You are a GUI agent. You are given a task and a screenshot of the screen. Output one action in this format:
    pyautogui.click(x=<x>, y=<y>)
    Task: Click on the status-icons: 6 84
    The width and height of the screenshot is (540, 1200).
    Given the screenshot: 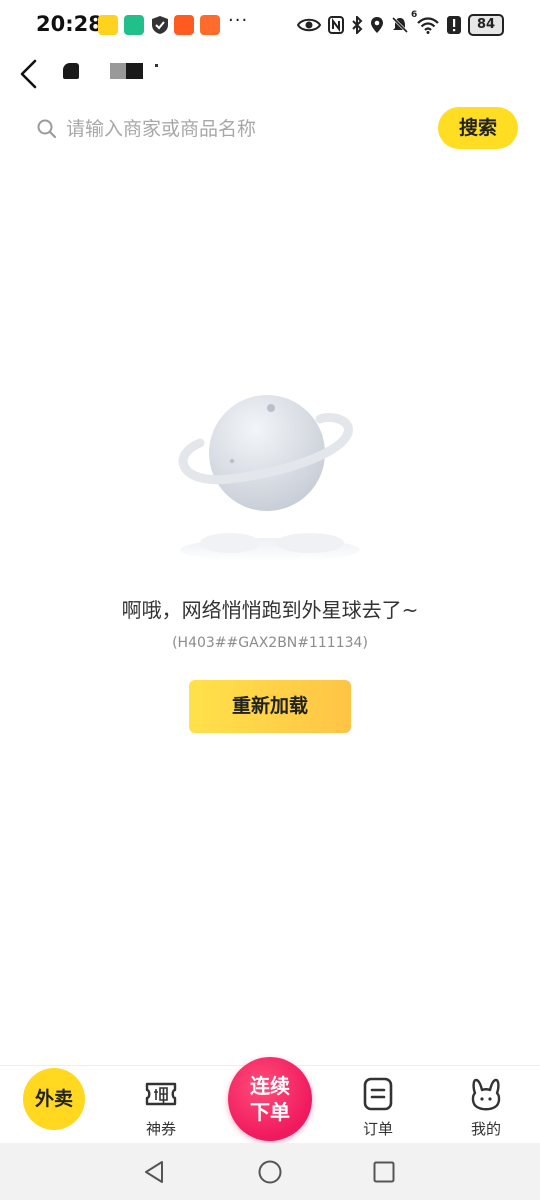 What is the action you would take?
    pyautogui.click(x=400, y=23)
    